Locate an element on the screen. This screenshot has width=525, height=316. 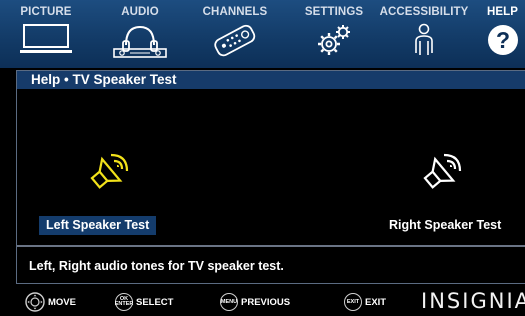
tv-icon is located at coordinates (46, 38).